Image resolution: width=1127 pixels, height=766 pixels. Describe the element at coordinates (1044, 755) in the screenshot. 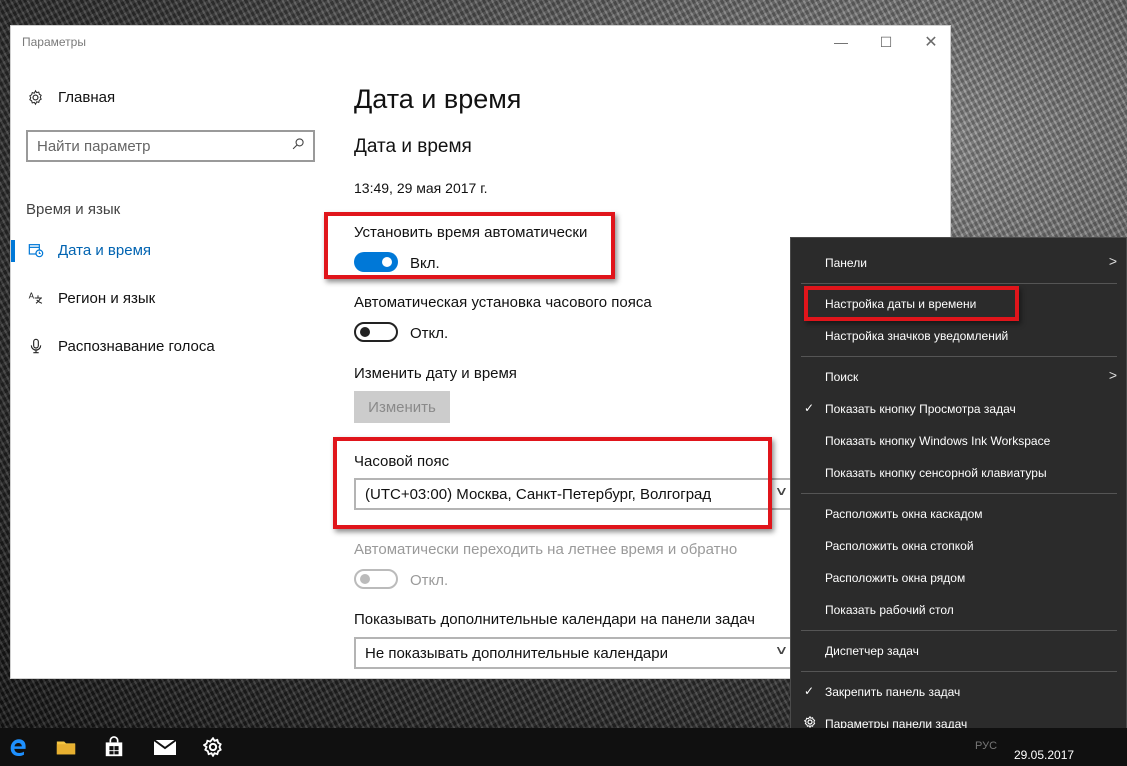

I see `tray-date: 29.05.2017` at that location.